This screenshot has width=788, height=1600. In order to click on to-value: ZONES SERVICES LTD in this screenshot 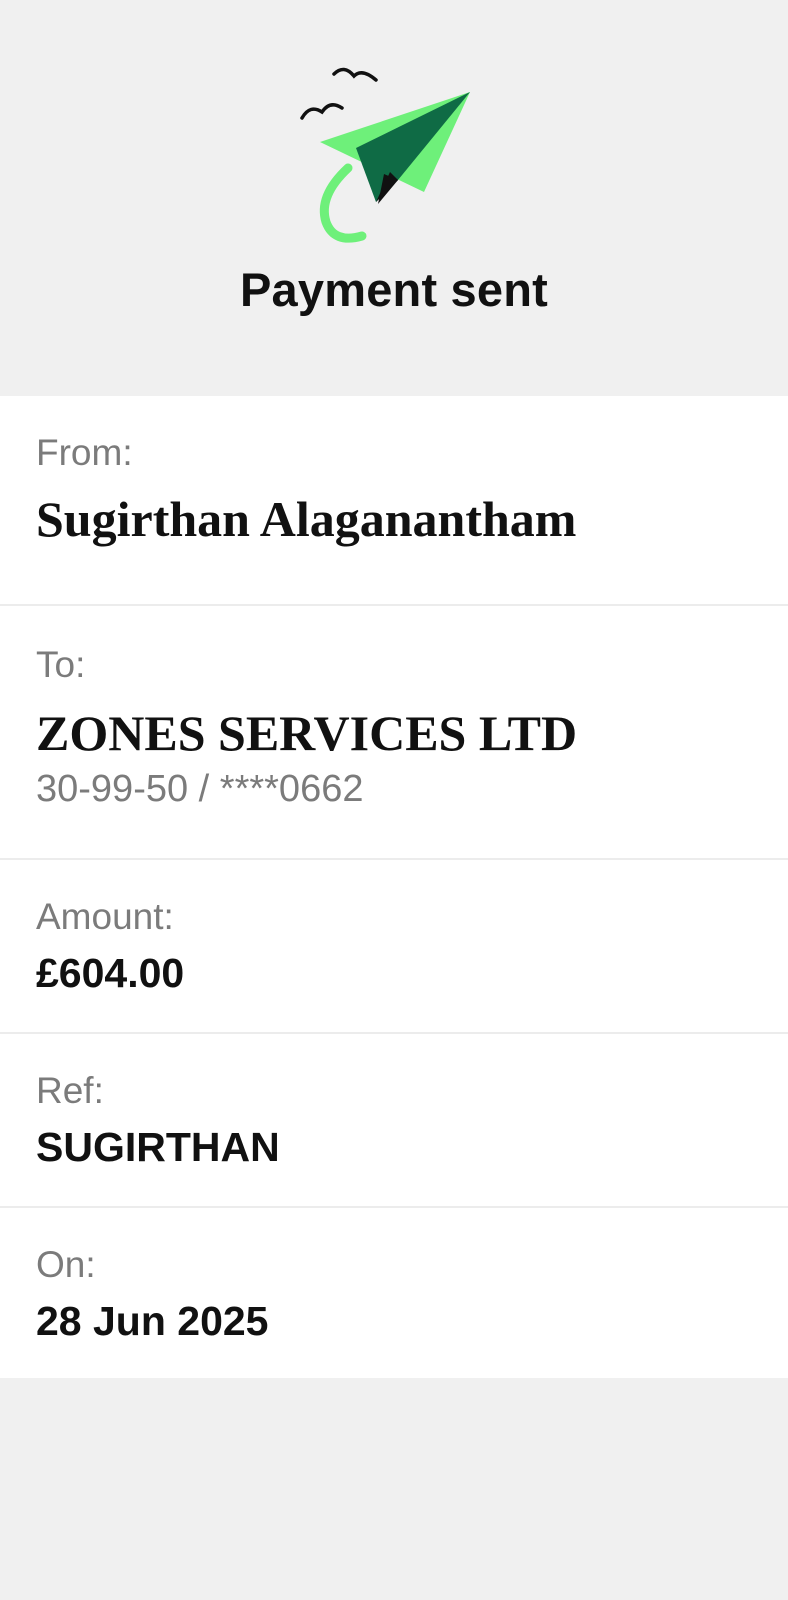, I will do `click(307, 733)`.